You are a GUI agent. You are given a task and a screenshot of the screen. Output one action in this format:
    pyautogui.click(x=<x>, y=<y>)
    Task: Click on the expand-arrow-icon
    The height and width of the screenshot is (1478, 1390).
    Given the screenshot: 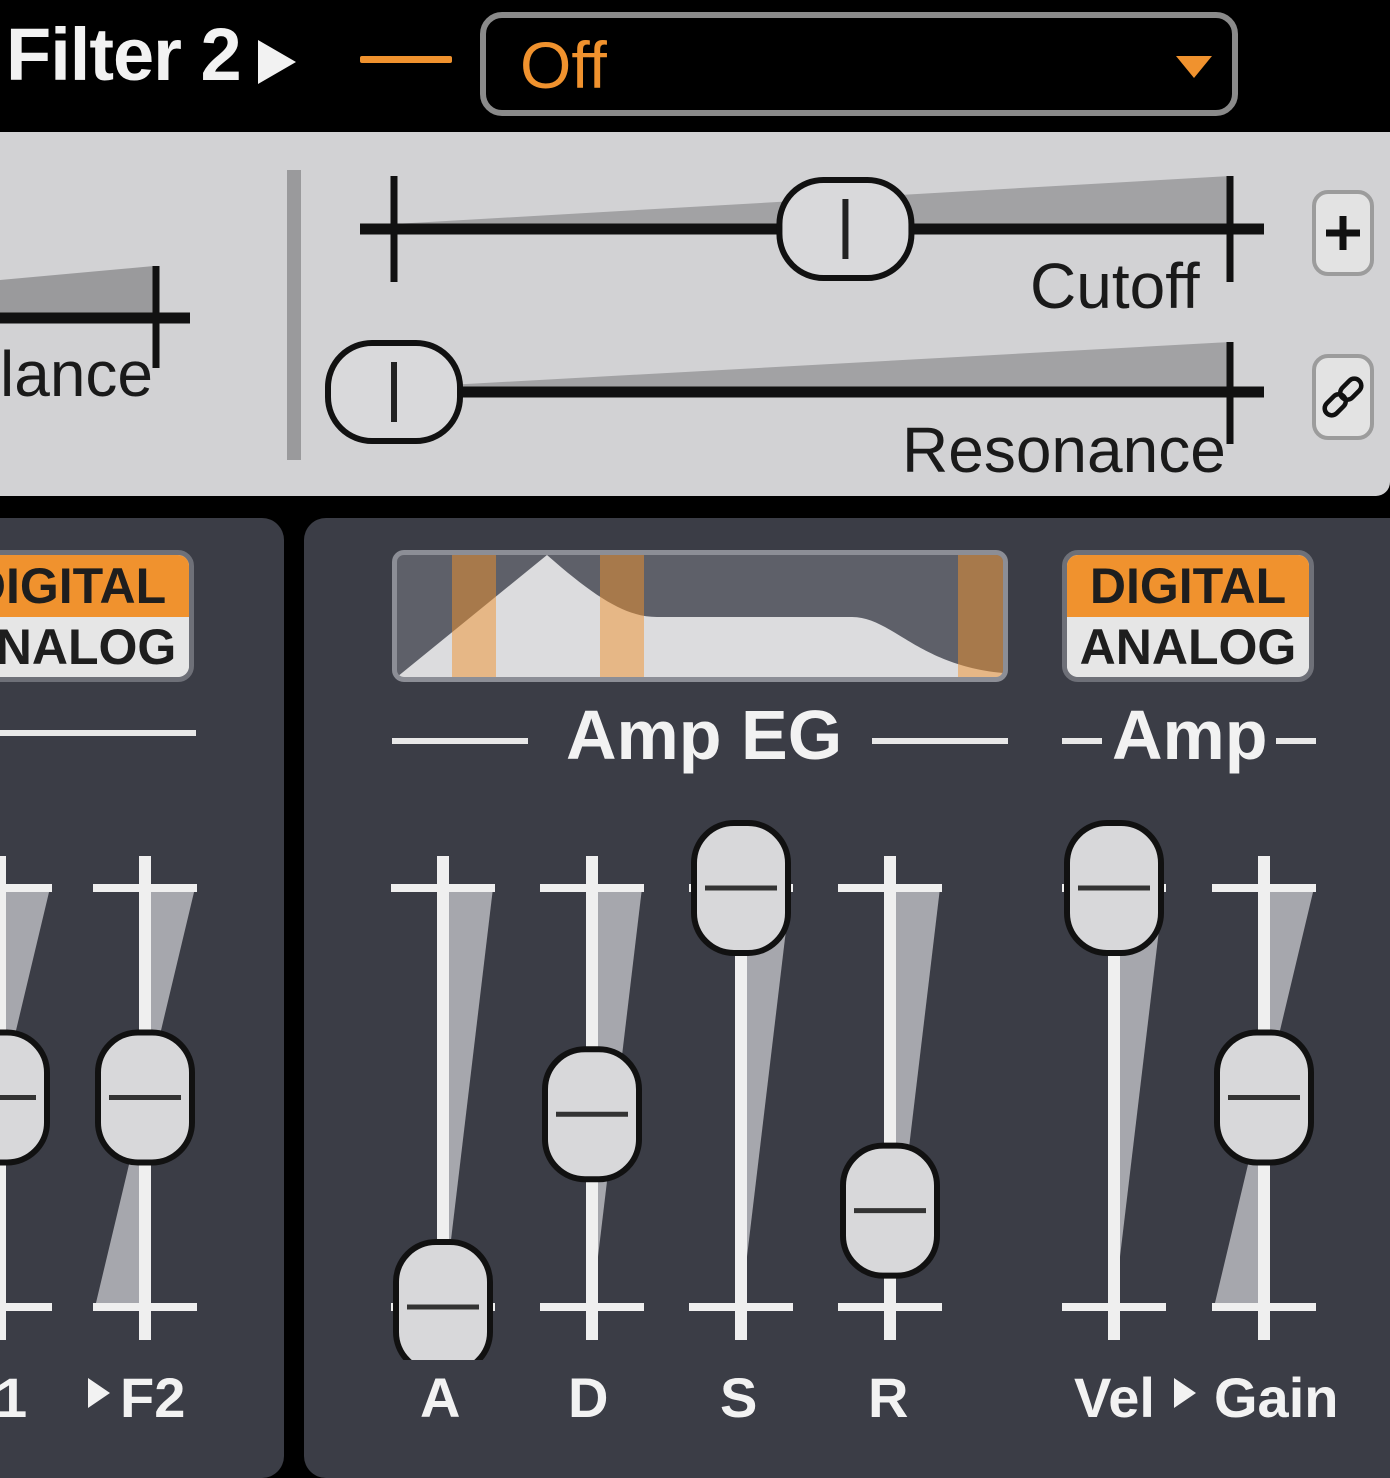 What is the action you would take?
    pyautogui.click(x=277, y=62)
    